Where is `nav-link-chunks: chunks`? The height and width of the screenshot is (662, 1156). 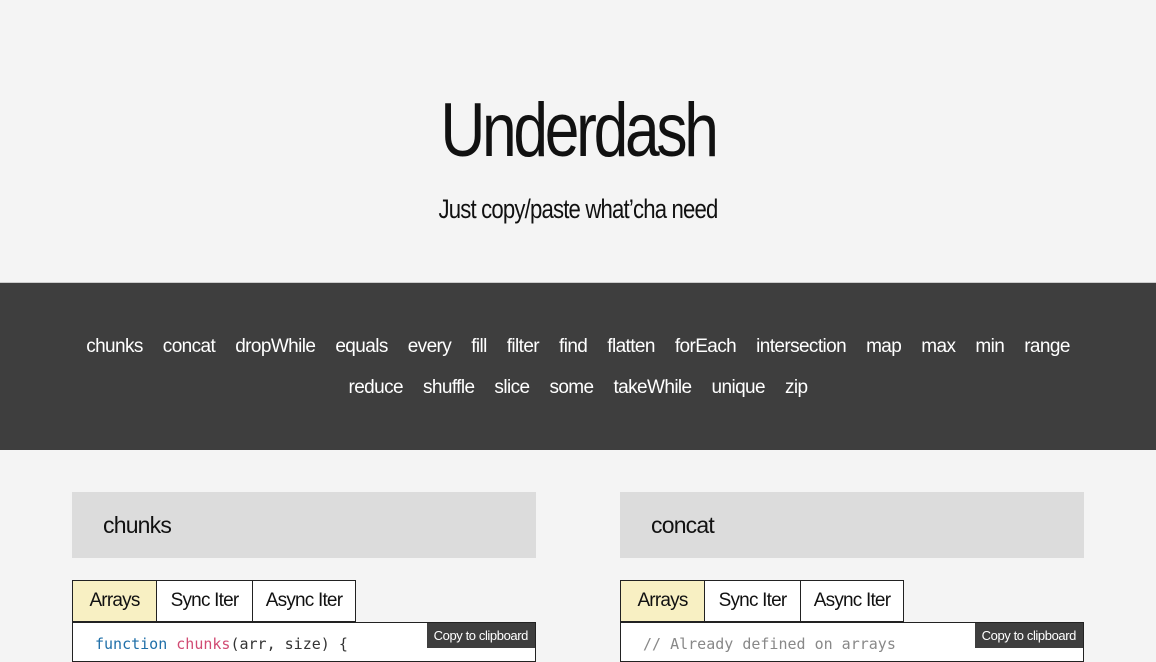
nav-link-chunks: chunks is located at coordinates (114, 346).